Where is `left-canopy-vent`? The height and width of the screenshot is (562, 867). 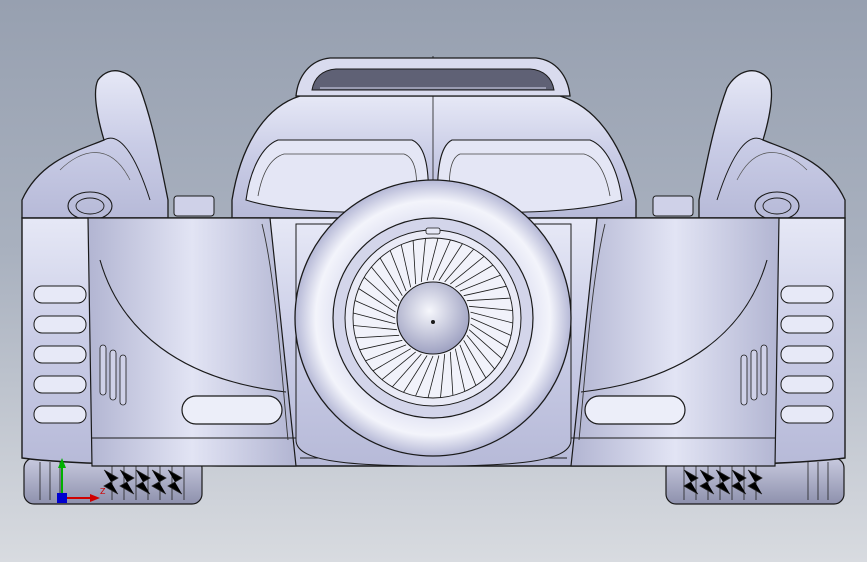 left-canopy-vent is located at coordinates (194, 206).